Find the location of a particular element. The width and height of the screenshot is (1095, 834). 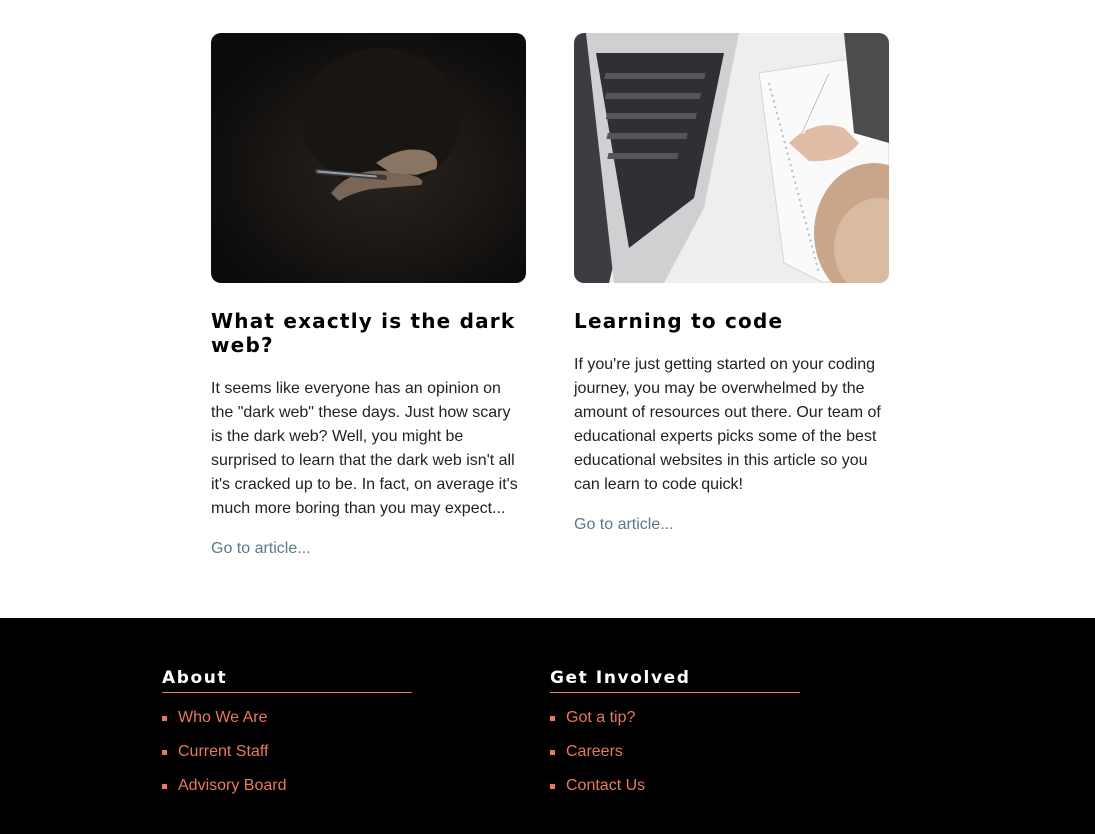

footer-link-current-staff: Current Staff is located at coordinates (223, 751).